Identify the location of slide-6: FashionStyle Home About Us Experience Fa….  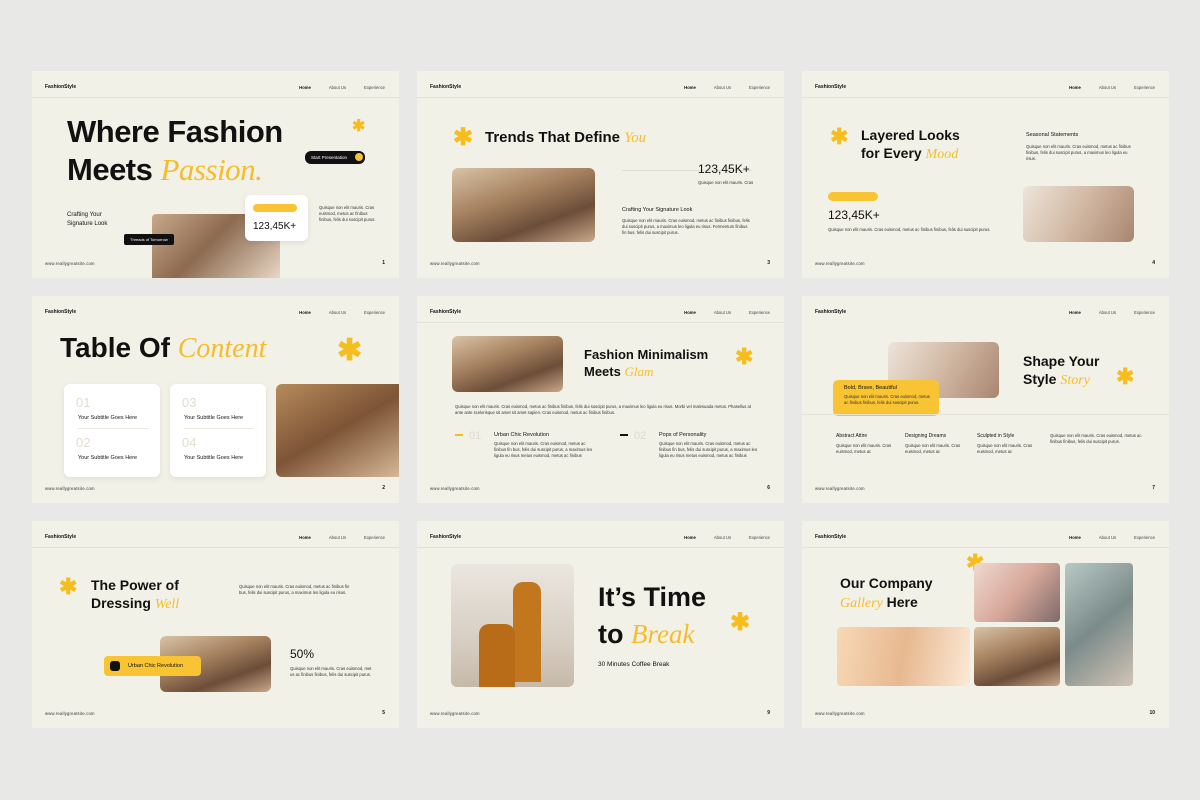
(600, 399).